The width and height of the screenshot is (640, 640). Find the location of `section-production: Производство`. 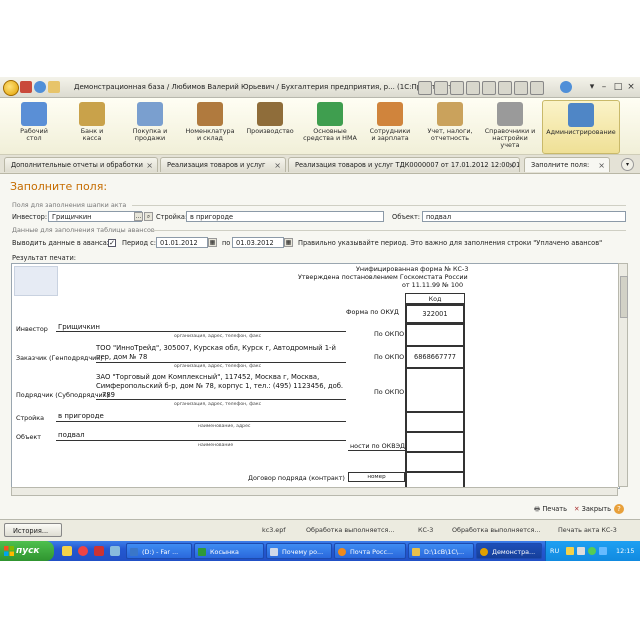

section-production: Производство is located at coordinates (270, 126).